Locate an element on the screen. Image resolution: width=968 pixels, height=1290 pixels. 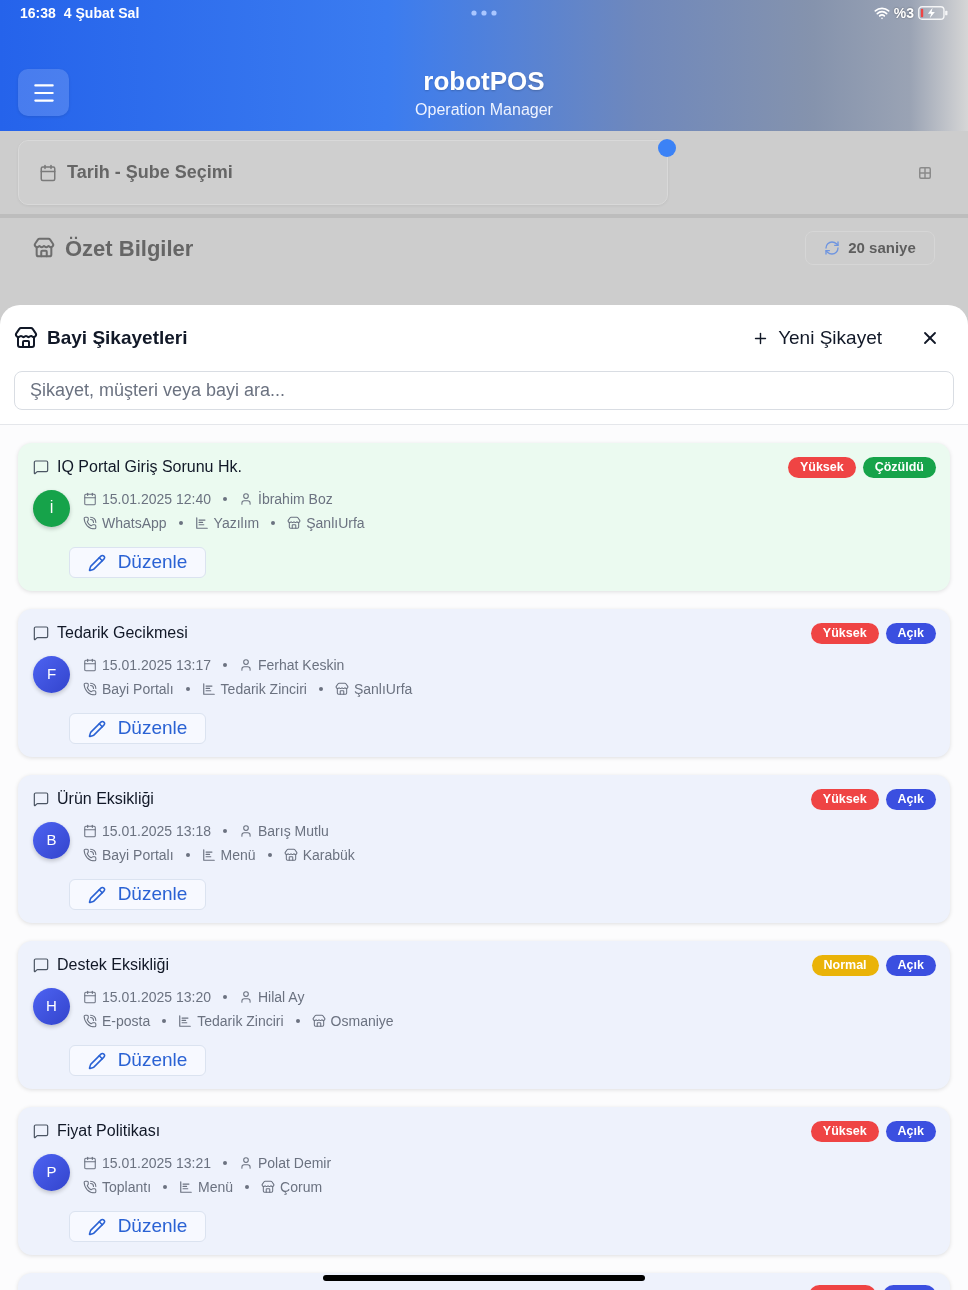
contact-channel: E-posta is located at coordinates (126, 1021).